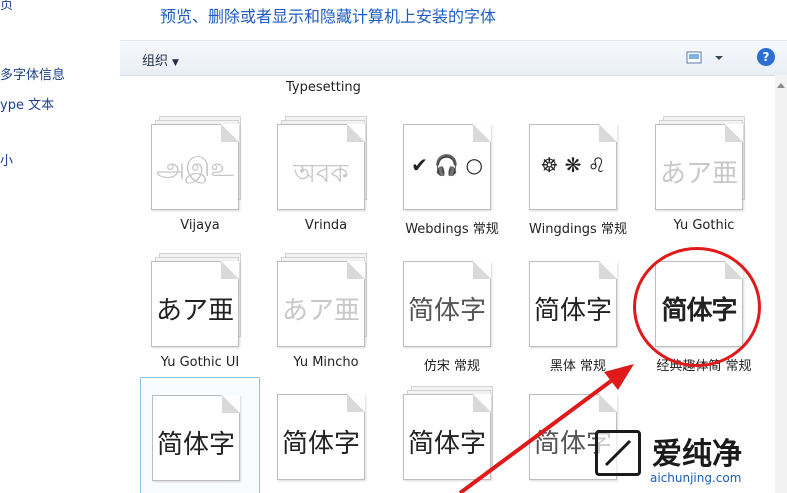  I want to click on font-tile-wingdings: ☸ ❋ ♌ Wingdings 常规, so click(578, 174).